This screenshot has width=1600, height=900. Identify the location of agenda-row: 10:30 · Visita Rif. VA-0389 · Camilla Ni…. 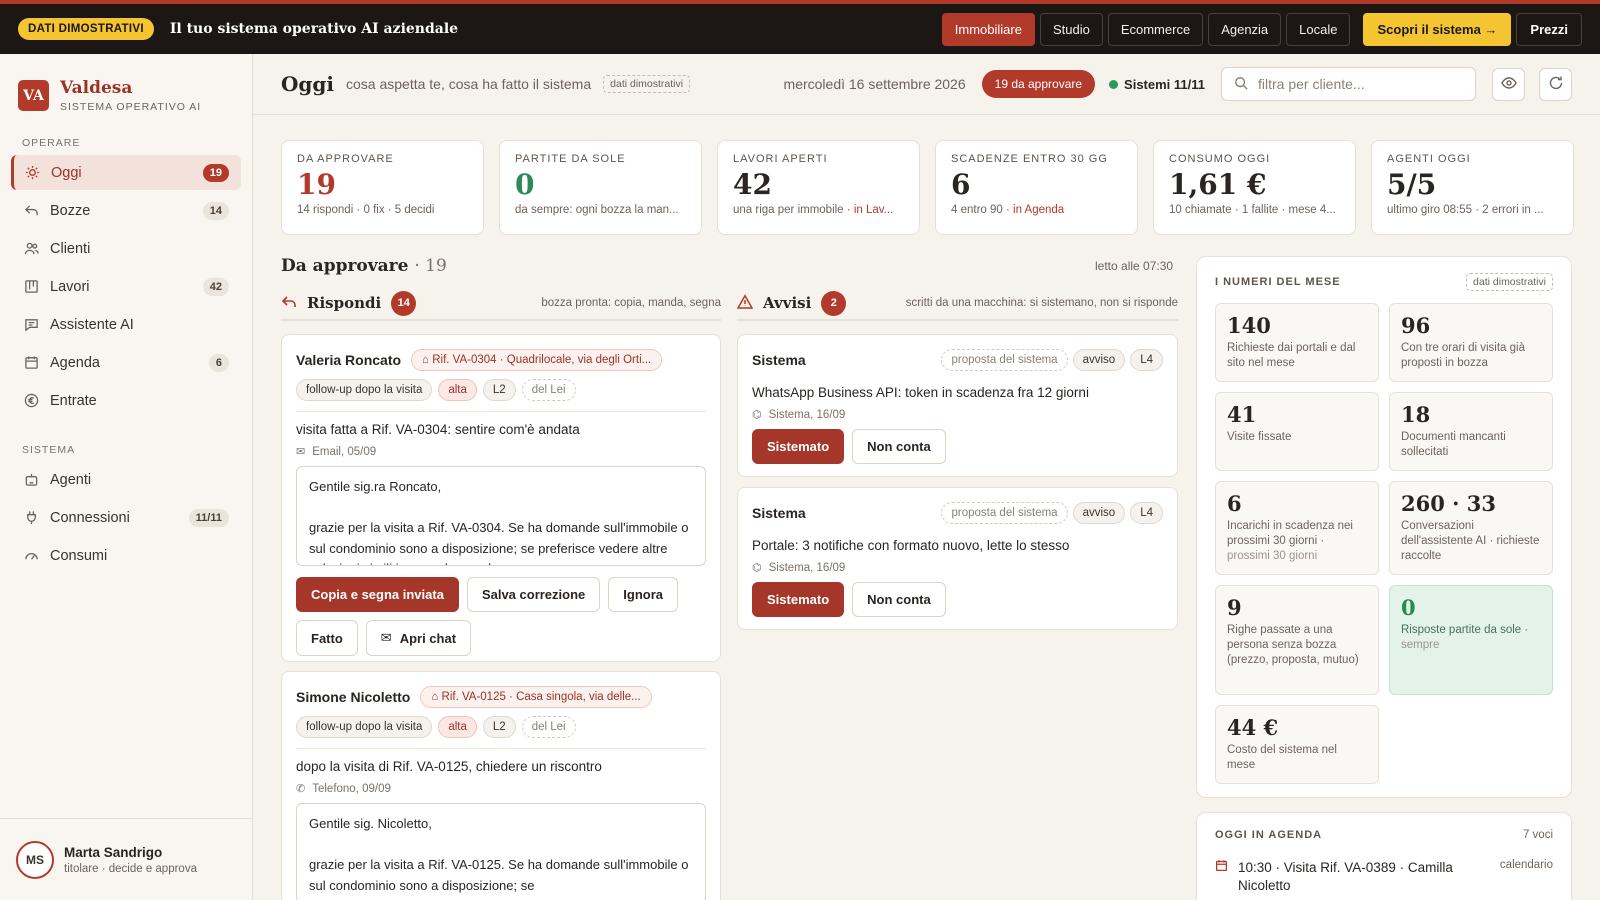
(1384, 877).